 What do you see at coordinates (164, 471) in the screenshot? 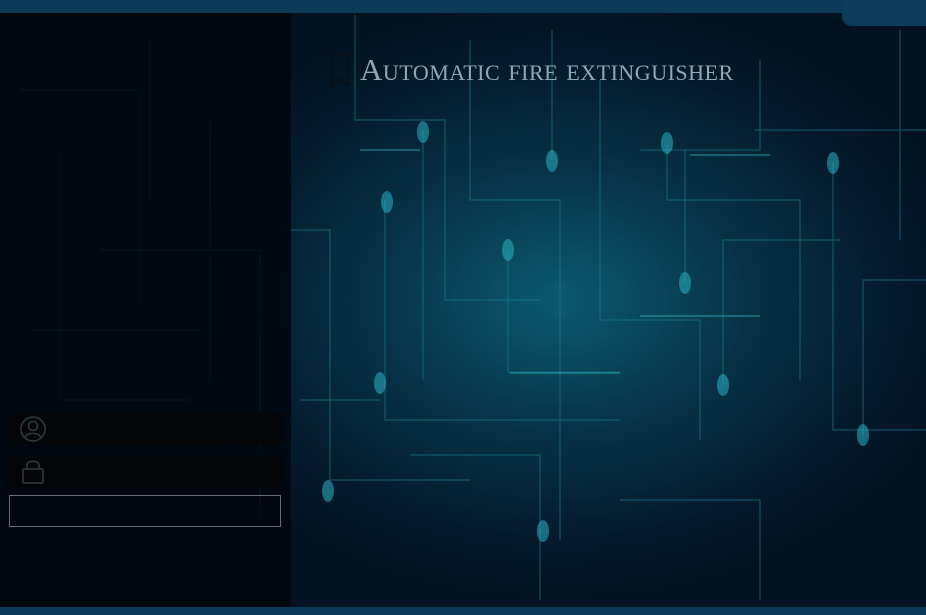
I see `password-input` at bounding box center [164, 471].